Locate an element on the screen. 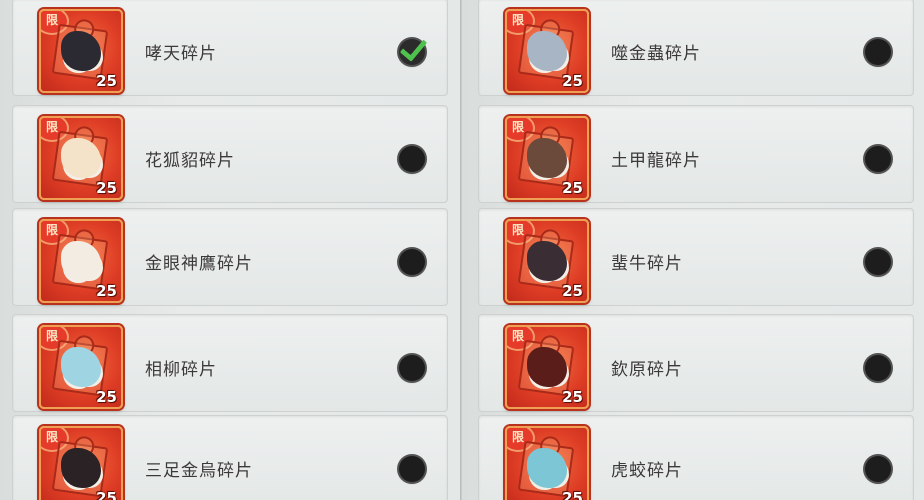 This screenshot has width=924, height=500. fragment-row-3: 限 25 蜚牛碎片 is located at coordinates (696, 257).